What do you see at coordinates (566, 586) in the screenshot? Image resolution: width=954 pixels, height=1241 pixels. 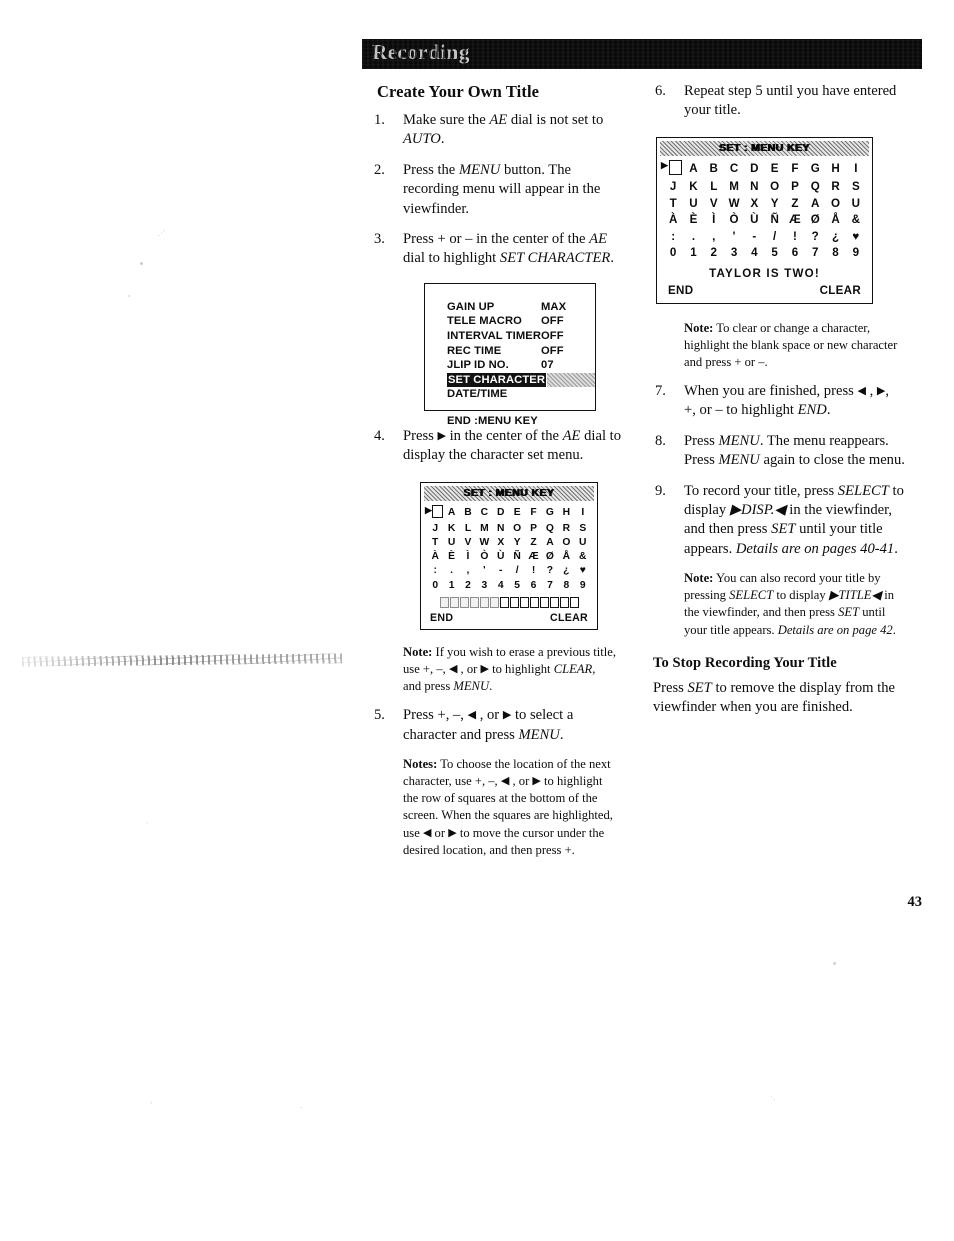 I see `character-cell: 8` at bounding box center [566, 586].